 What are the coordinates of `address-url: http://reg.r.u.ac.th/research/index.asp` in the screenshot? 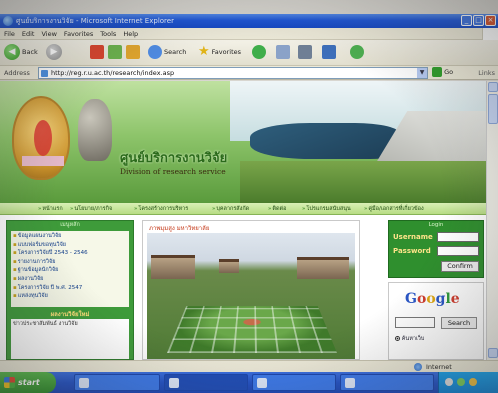 It's located at (113, 73).